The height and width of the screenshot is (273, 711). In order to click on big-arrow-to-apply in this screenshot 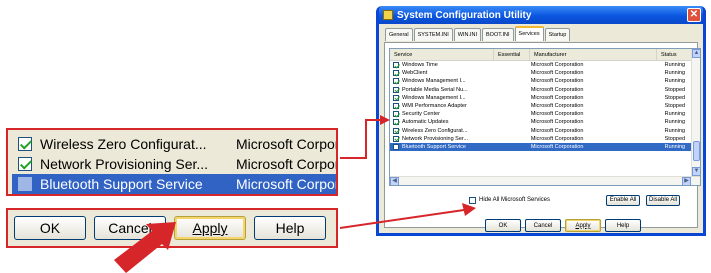, I will do `click(145, 247)`.